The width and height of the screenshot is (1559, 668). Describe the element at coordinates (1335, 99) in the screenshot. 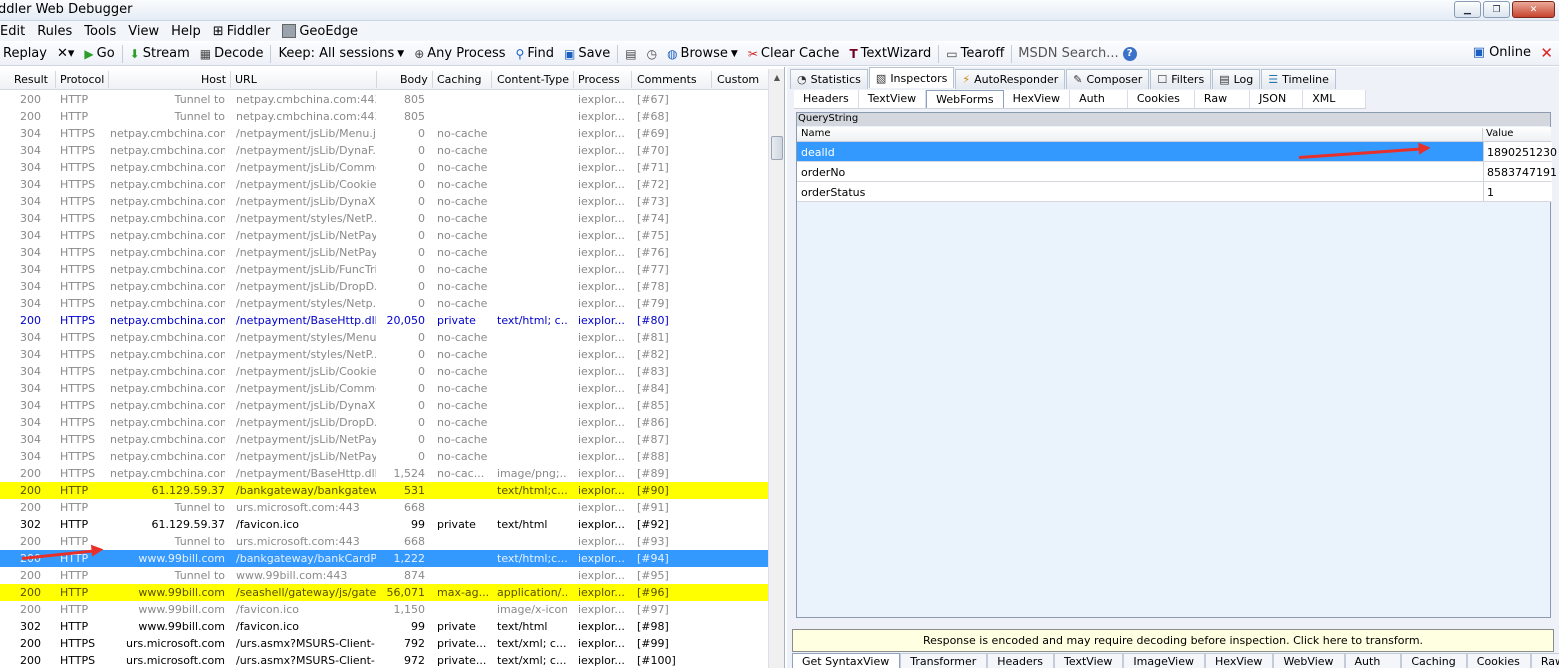

I see `tab-xml: XML` at that location.